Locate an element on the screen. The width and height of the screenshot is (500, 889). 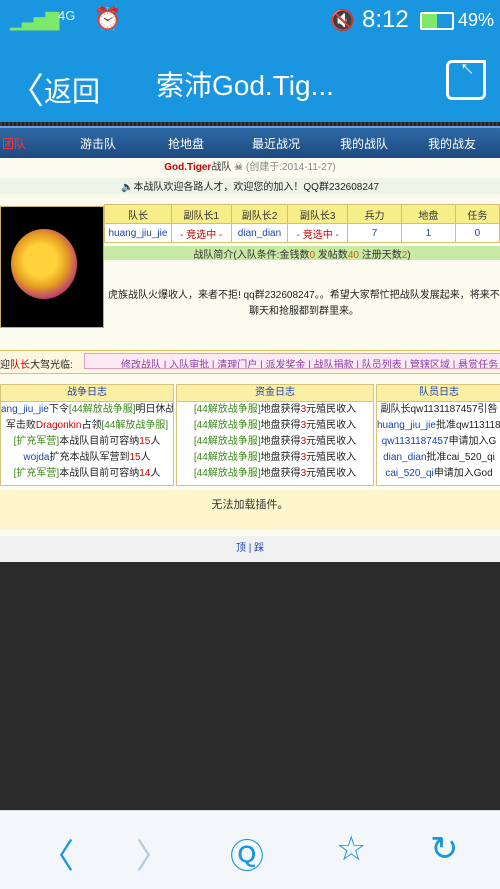
log-user: huang_jiu_jie is located at coordinates (406, 425).